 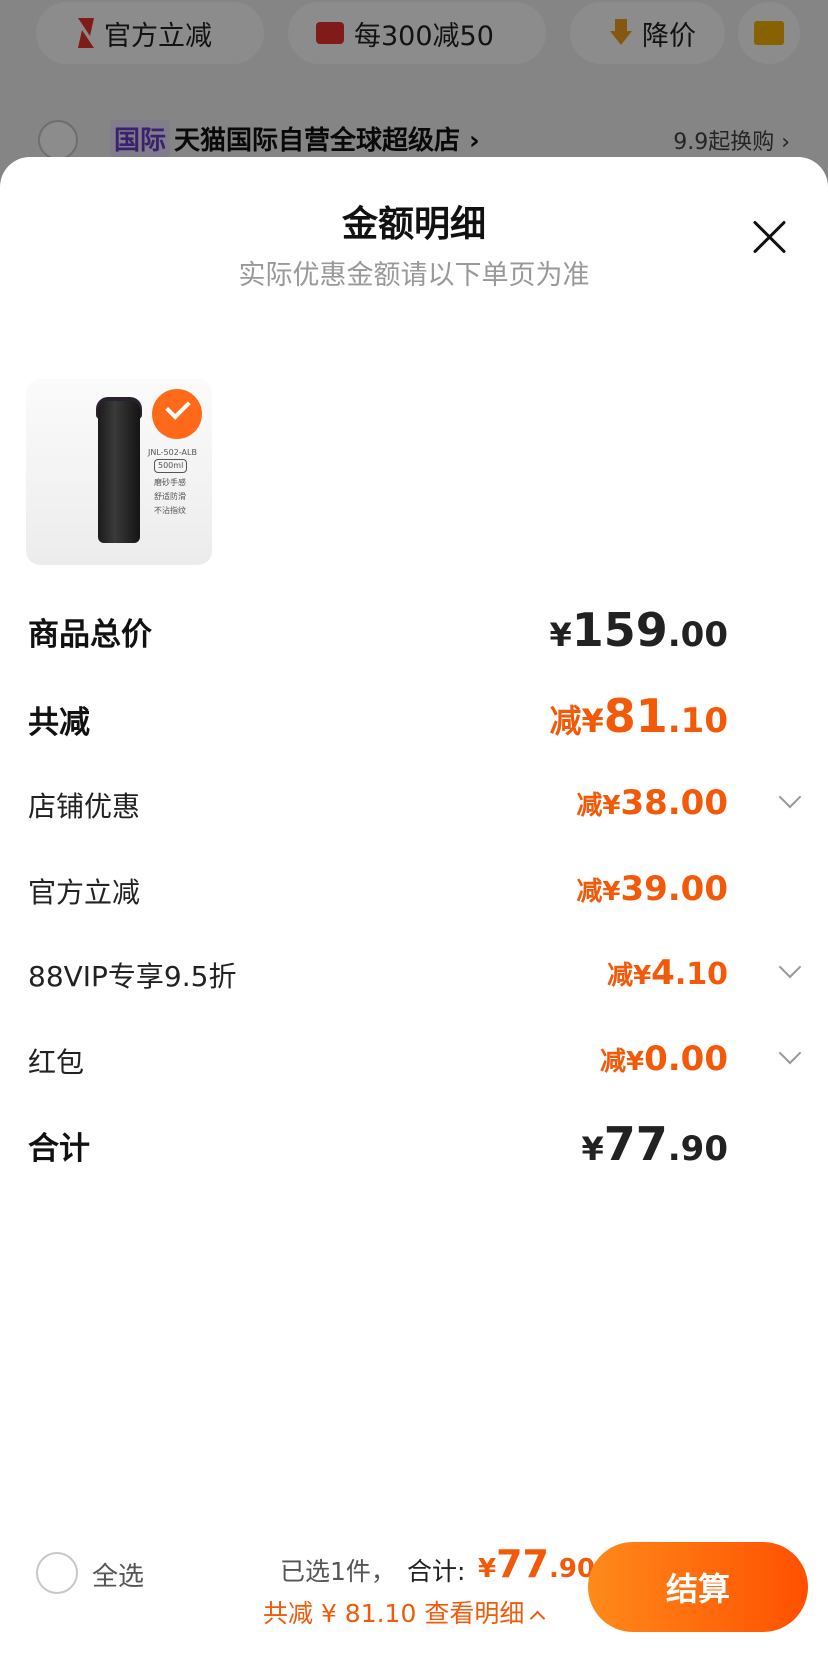 What do you see at coordinates (663, 973) in the screenshot?
I see `amount-integer: 4` at bounding box center [663, 973].